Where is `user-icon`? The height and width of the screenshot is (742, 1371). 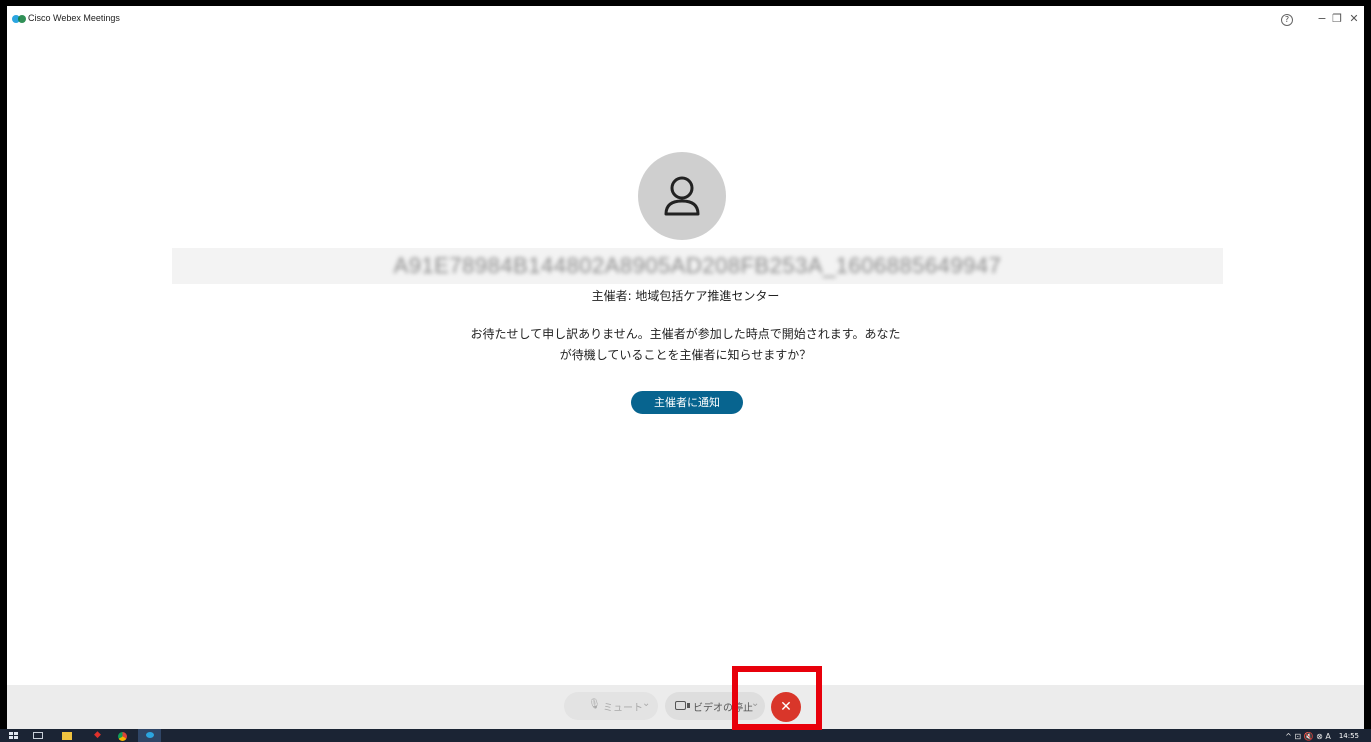
user-icon is located at coordinates (682, 196).